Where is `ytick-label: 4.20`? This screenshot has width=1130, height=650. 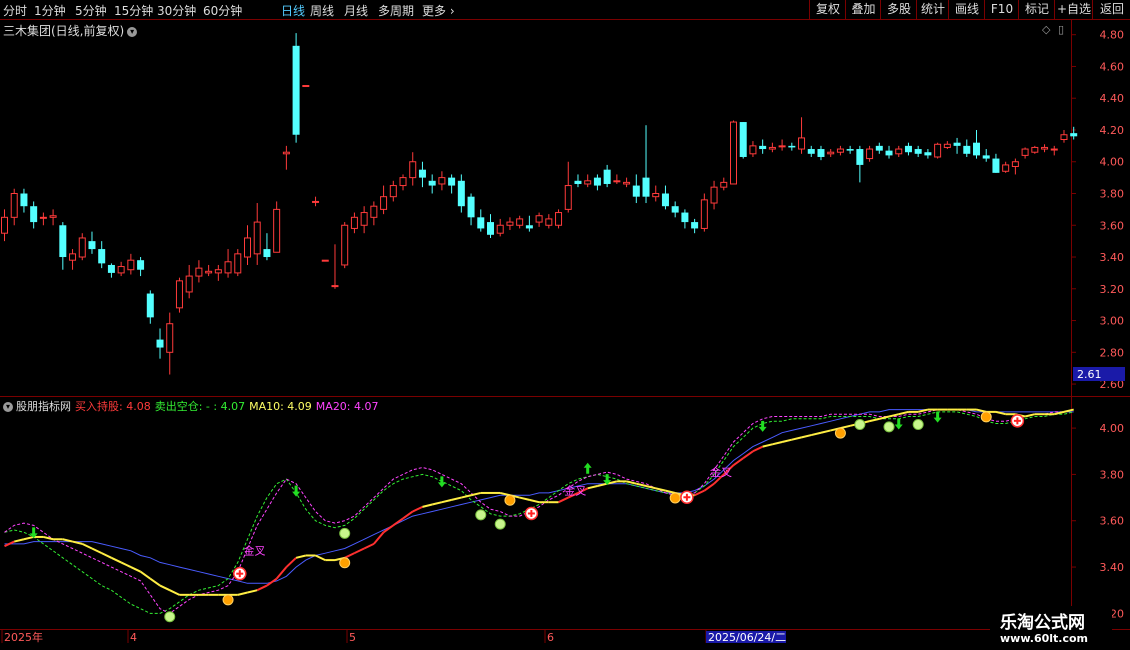 ytick-label: 4.20 is located at coordinates (1112, 130).